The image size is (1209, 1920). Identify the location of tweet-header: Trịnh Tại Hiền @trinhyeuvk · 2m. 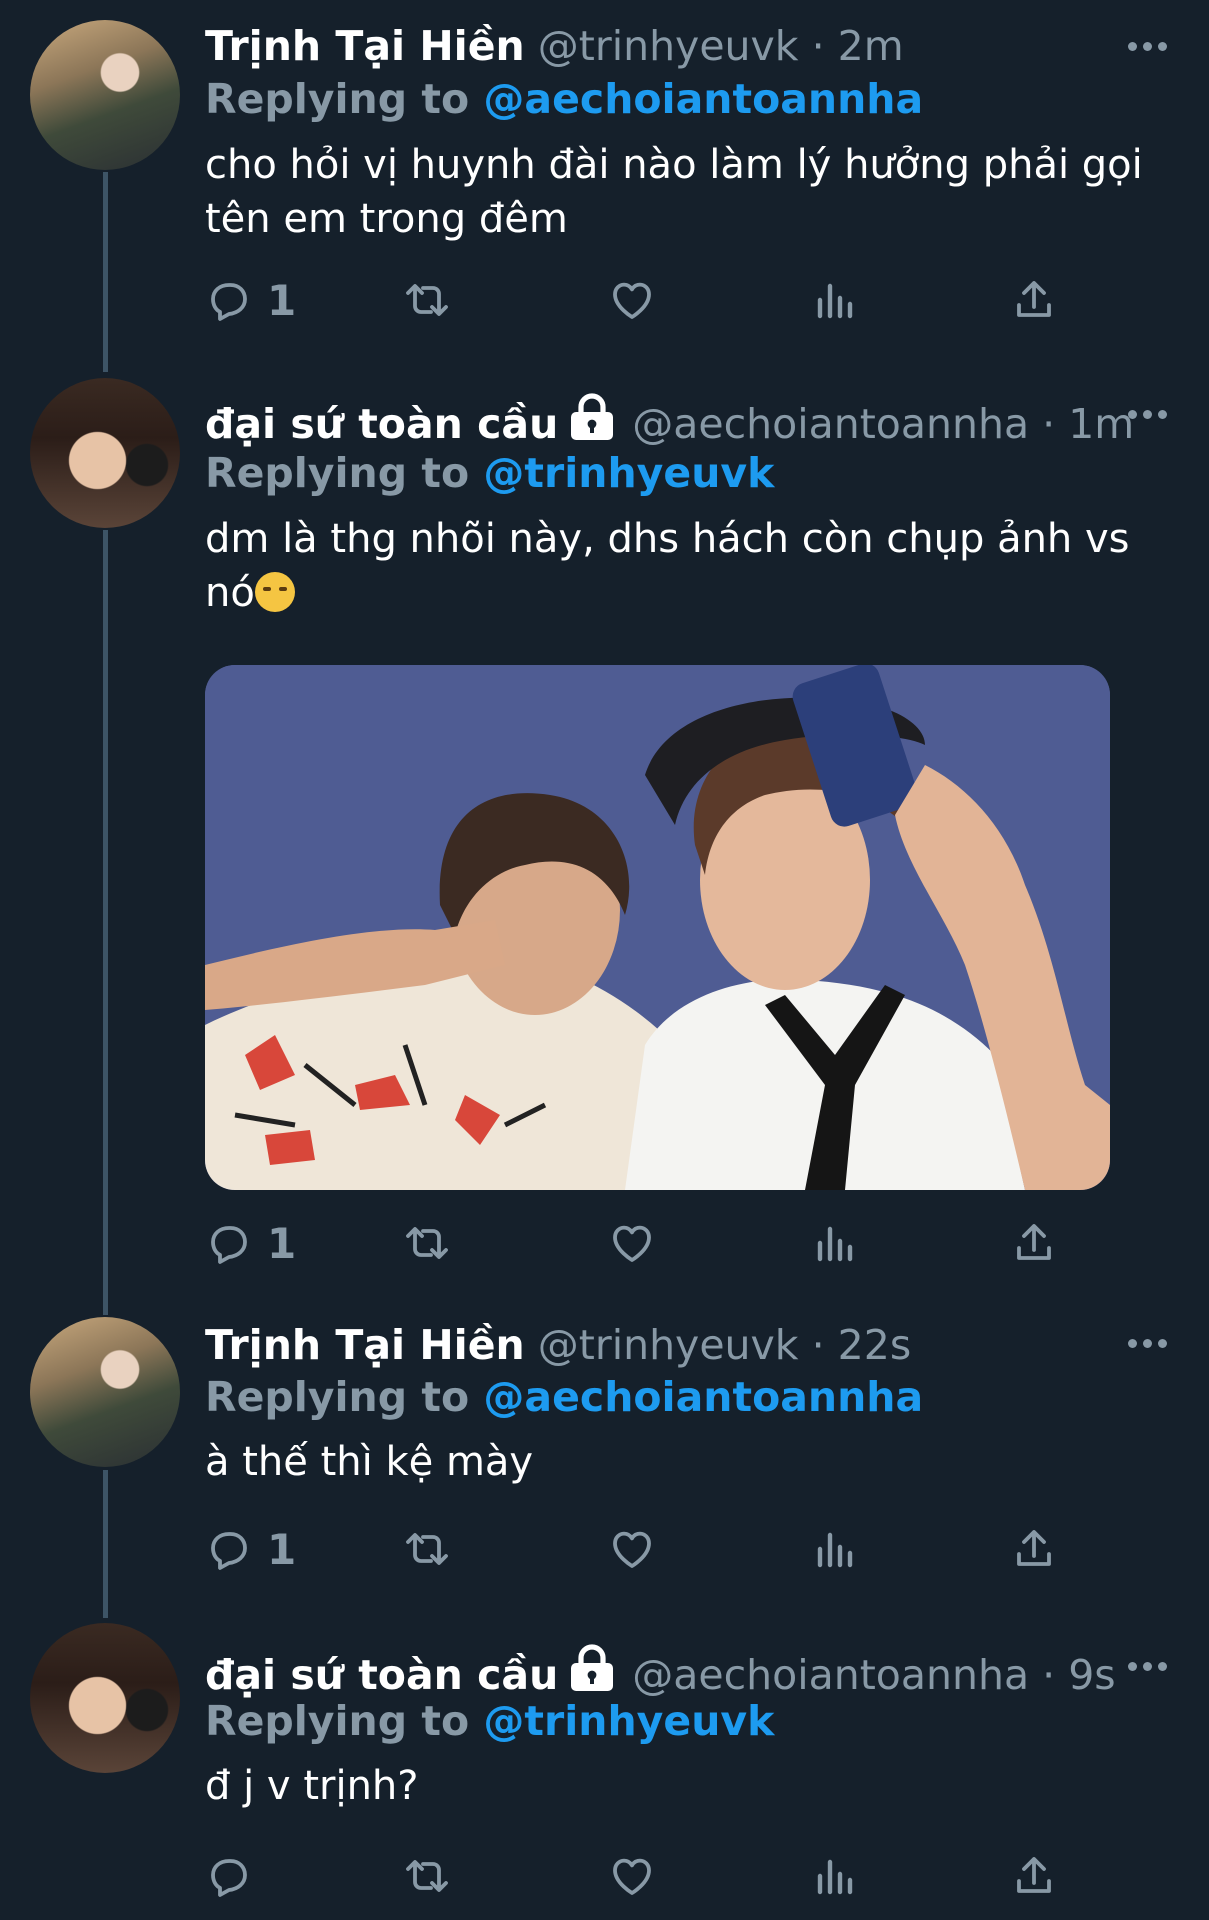
(554, 46).